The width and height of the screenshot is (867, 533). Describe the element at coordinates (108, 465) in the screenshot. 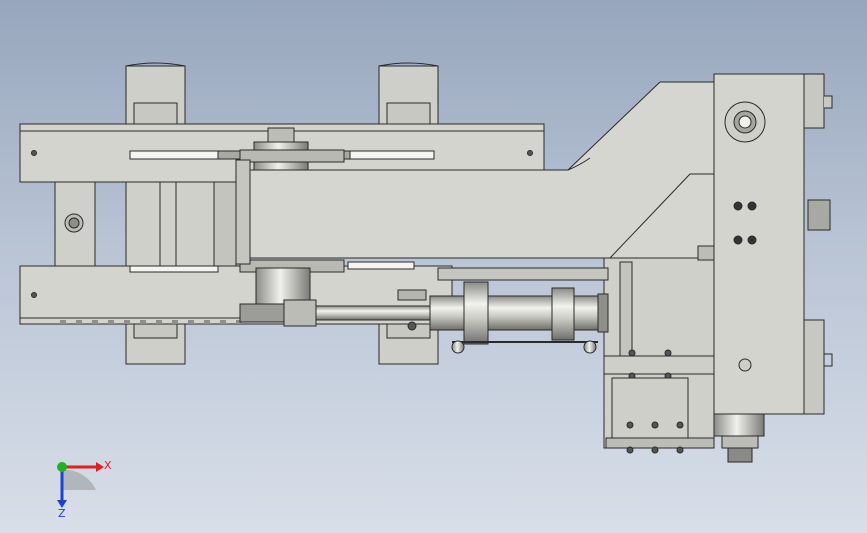

I see `x-axis-label: X` at that location.